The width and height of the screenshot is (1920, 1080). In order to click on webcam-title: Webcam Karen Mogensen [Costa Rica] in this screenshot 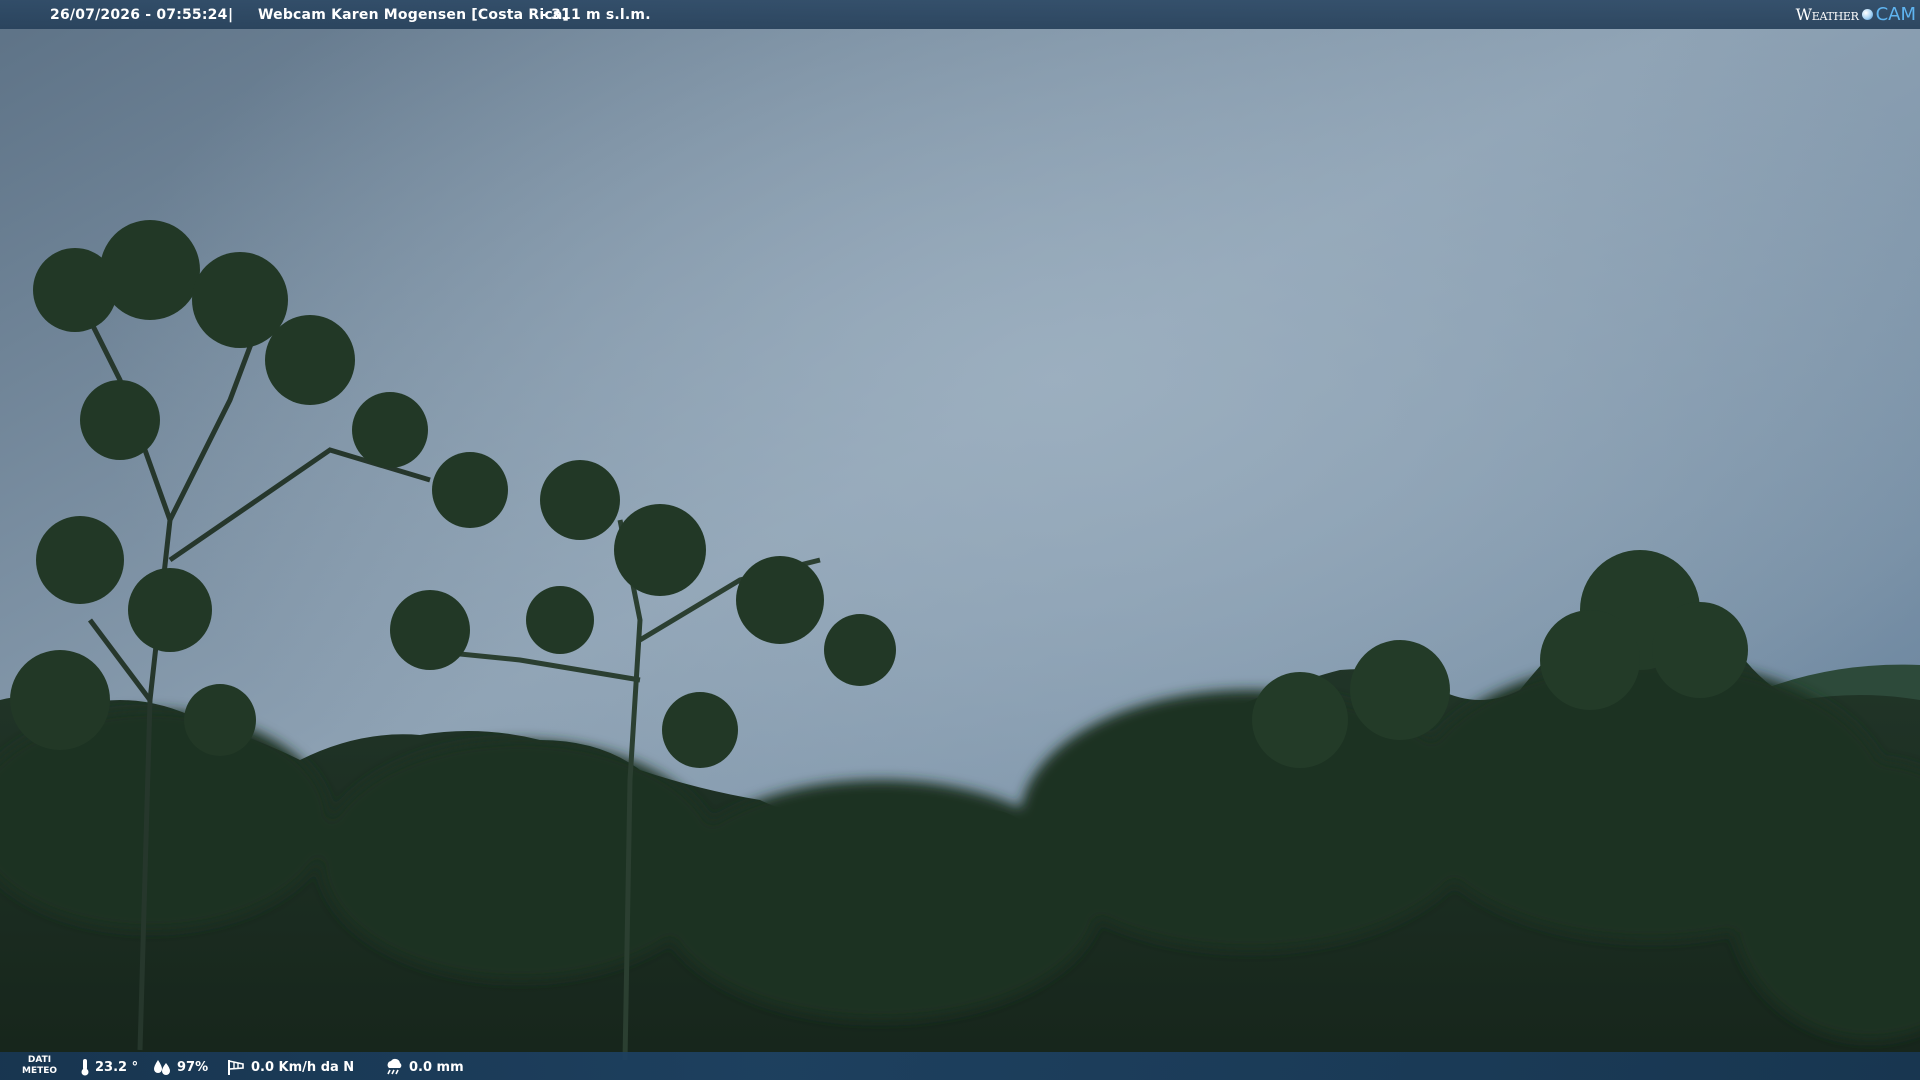, I will do `click(414, 15)`.